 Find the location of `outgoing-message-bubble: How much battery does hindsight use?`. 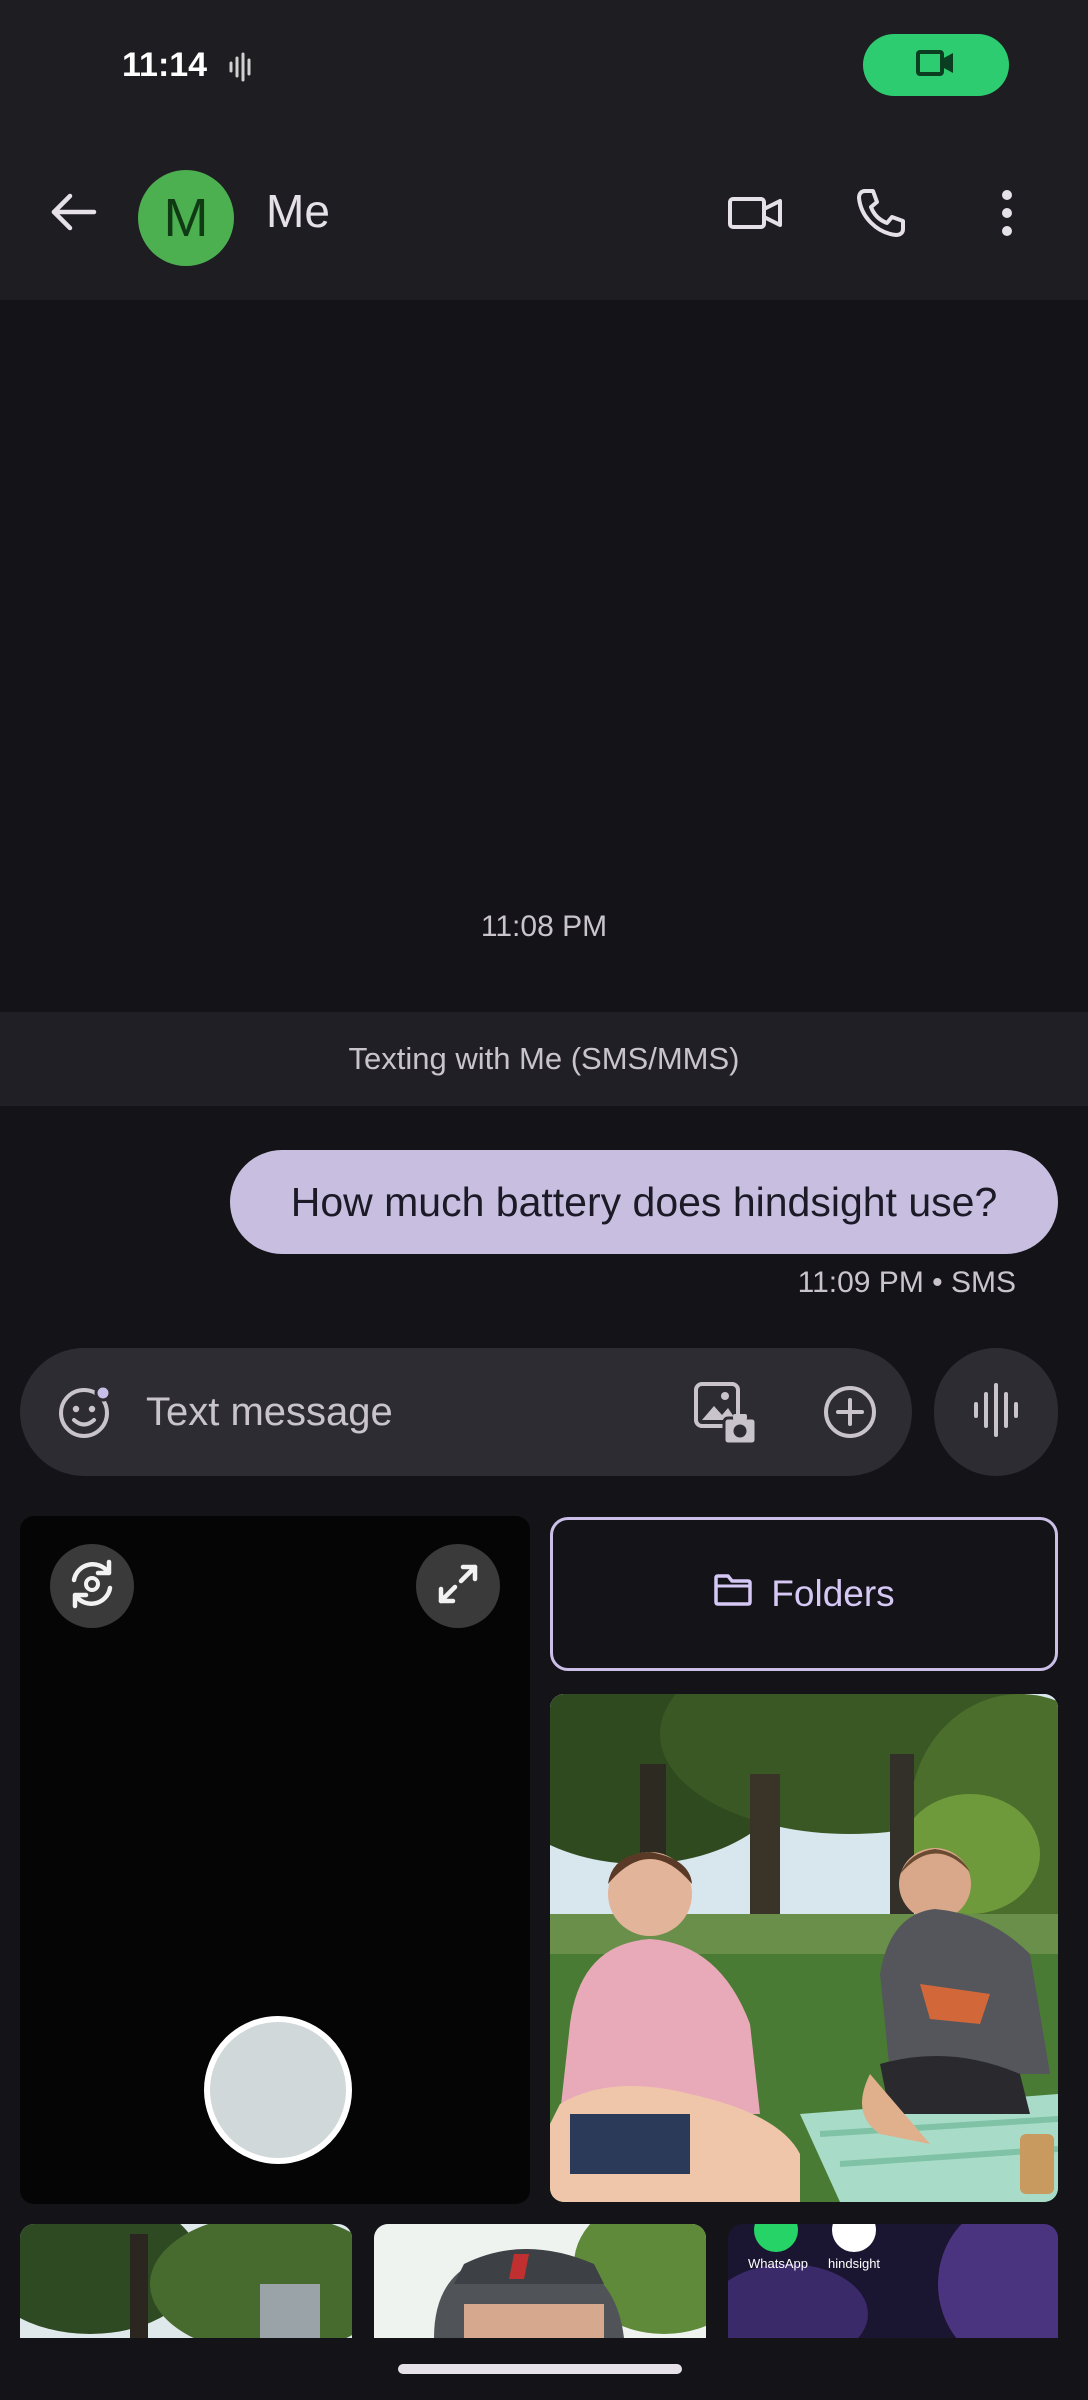

outgoing-message-bubble: How much battery does hindsight use? is located at coordinates (644, 1202).